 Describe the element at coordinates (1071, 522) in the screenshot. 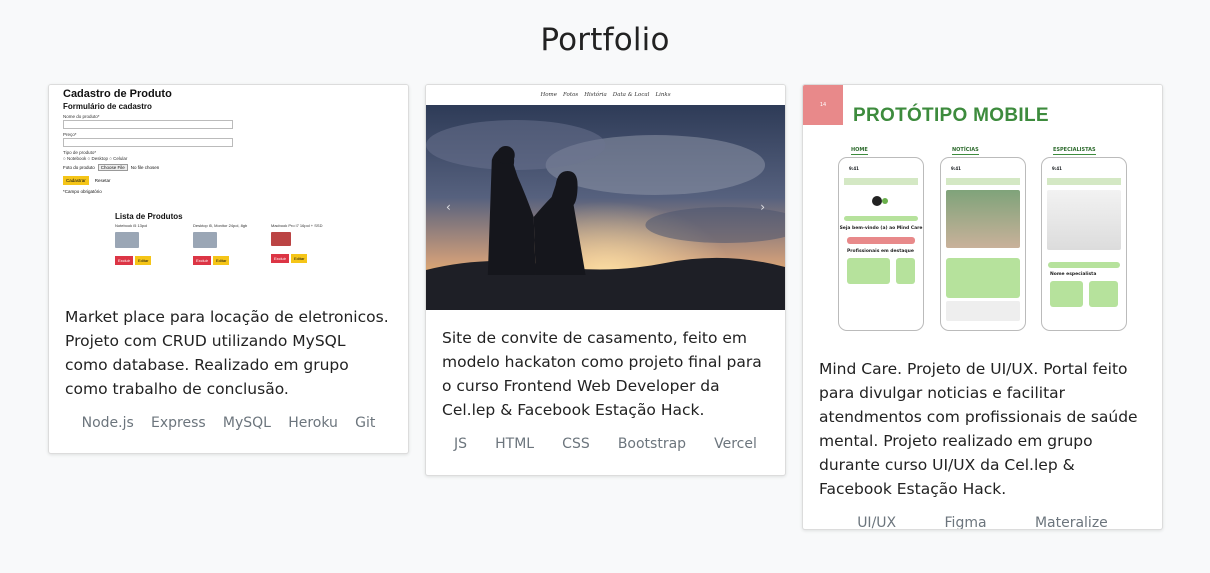

I see `tag-materialize: Materalize` at that location.